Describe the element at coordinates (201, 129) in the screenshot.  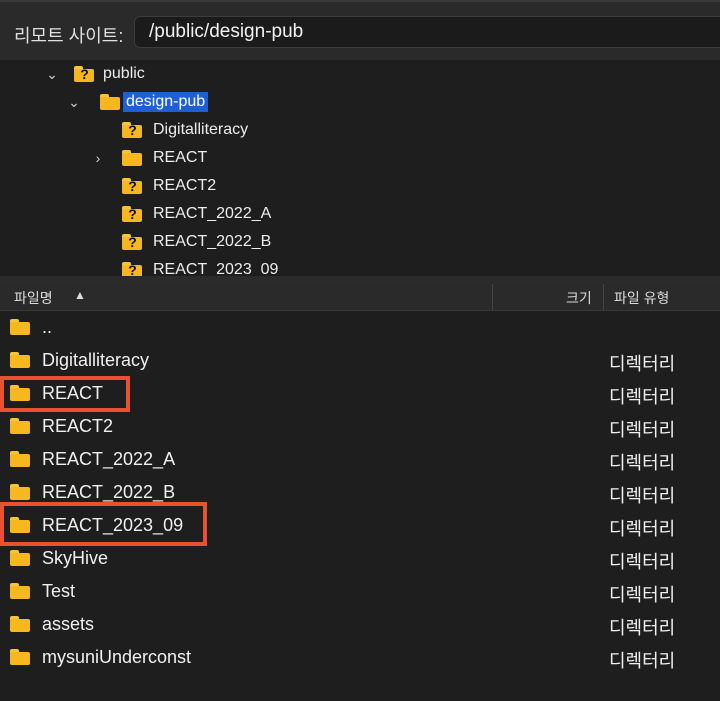
I see `tree-item-label: Digitalliteracy` at that location.